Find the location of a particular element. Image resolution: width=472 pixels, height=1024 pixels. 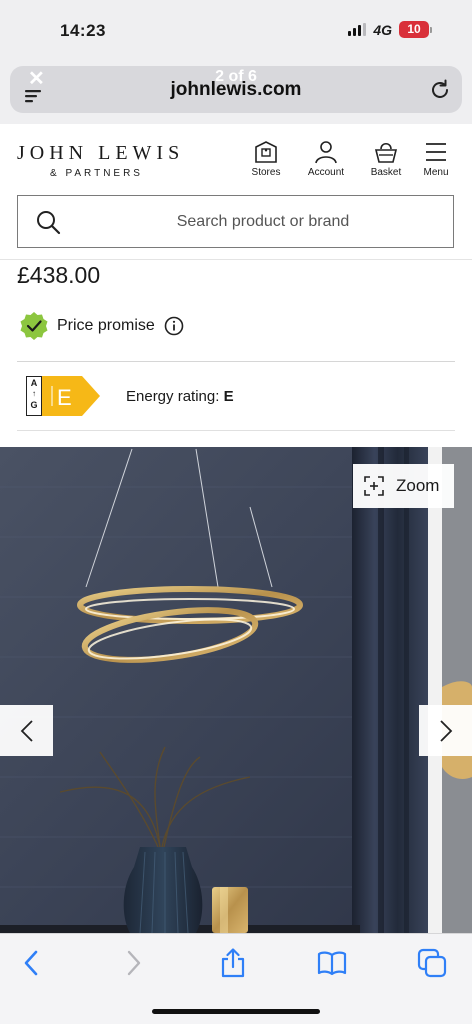

nav-basket: Basket is located at coordinates (386, 159).